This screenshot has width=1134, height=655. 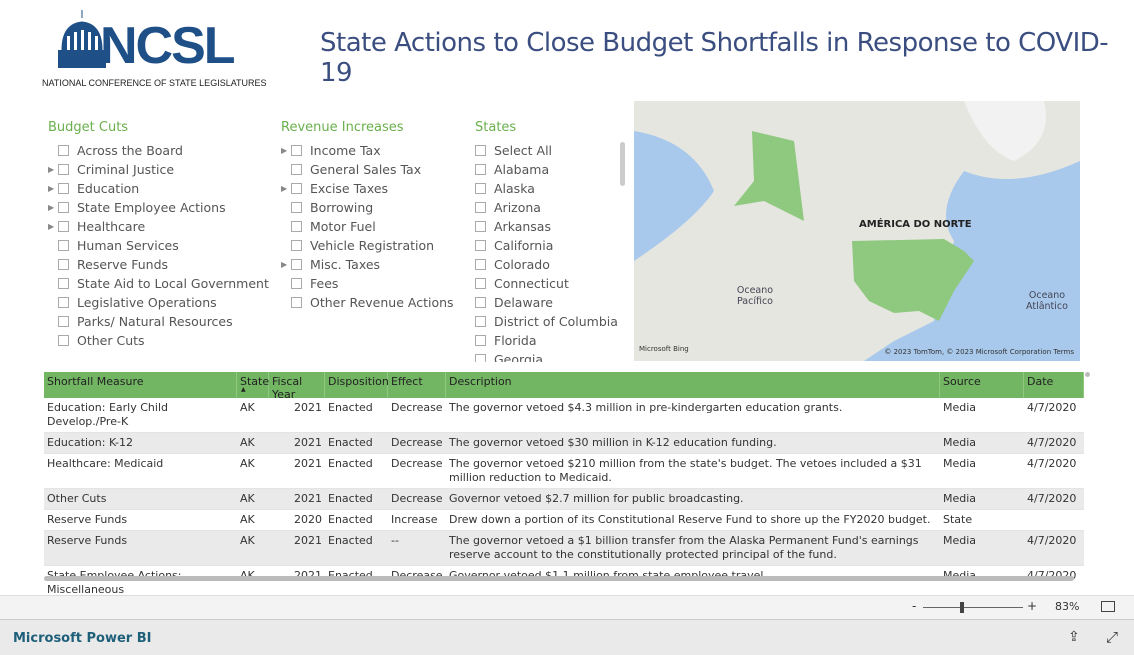 What do you see at coordinates (546, 356) in the screenshot?
I see `slicer-item: Georgia` at bounding box center [546, 356].